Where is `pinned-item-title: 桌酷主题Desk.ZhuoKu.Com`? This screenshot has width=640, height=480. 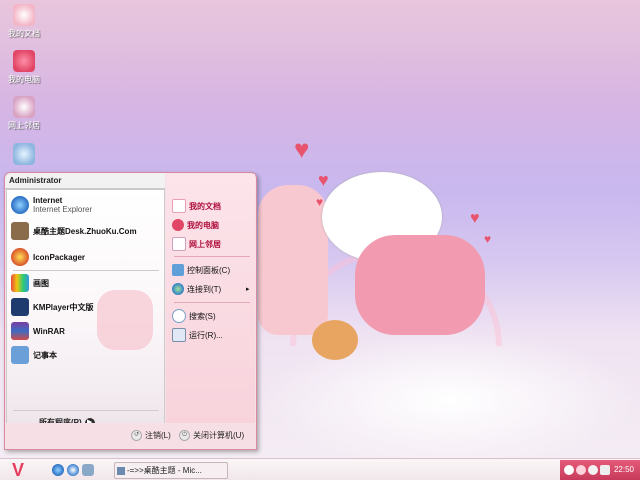 pinned-item-title: 桌酷主题Desk.ZhuoKu.Com is located at coordinates (85, 231).